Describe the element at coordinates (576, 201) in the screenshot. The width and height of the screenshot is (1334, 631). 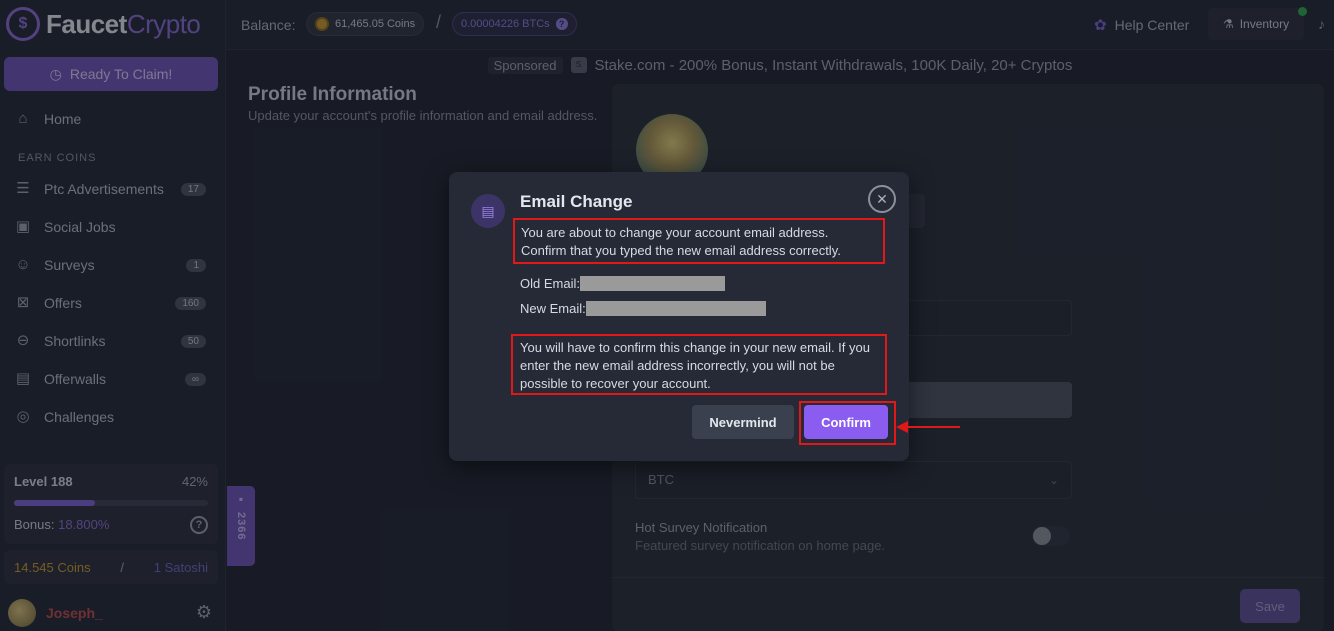
I see `modal-title: Email Change` at that location.